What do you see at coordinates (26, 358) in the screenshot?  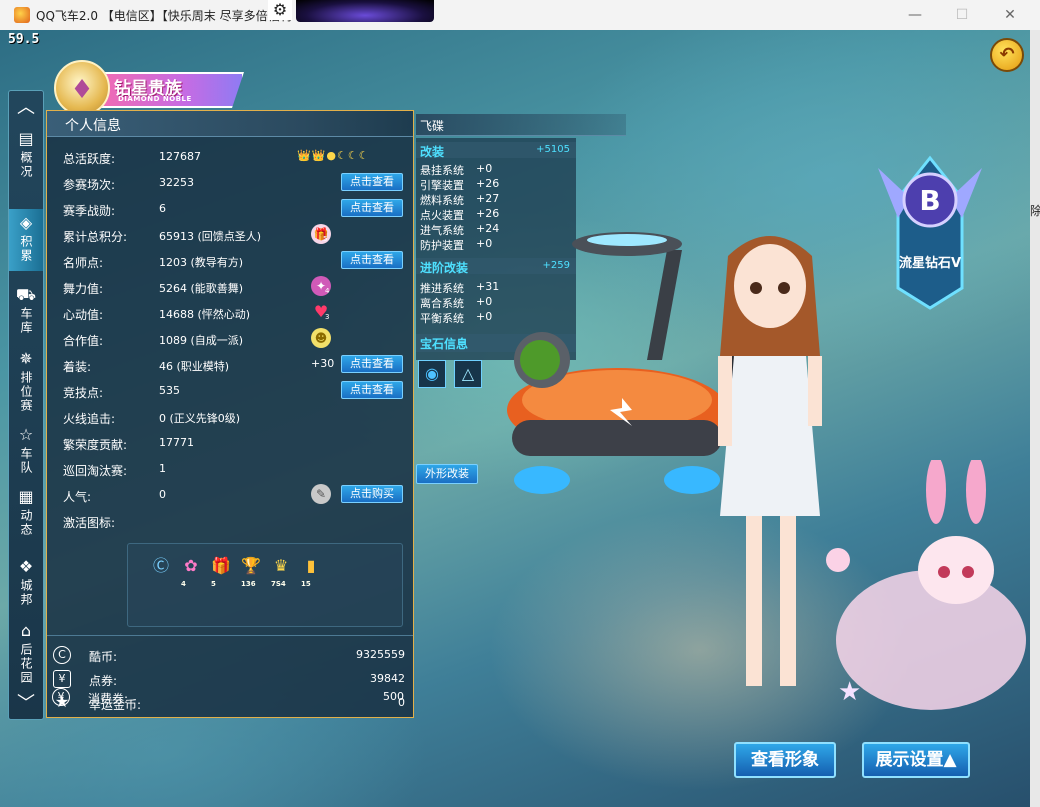 I see `rank-wings-icon: ✵` at bounding box center [26, 358].